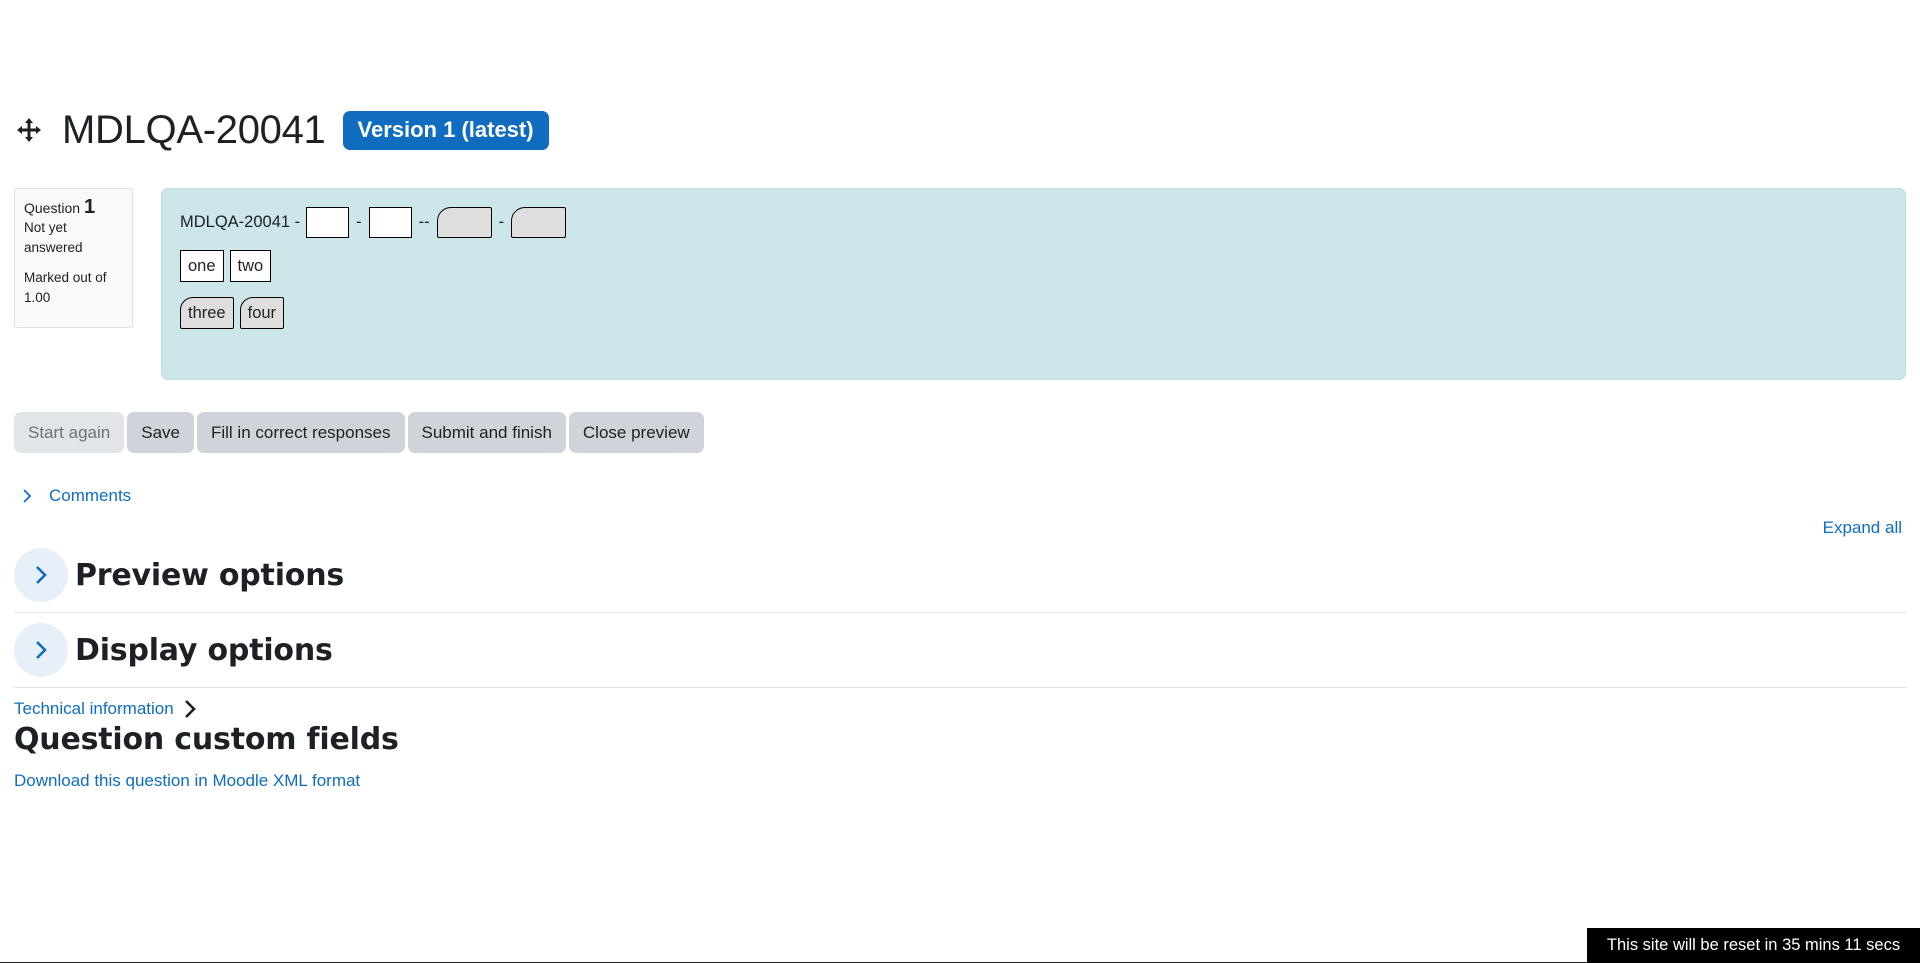 This screenshot has width=1920, height=963. I want to click on state-text-2: answered, so click(53, 247).